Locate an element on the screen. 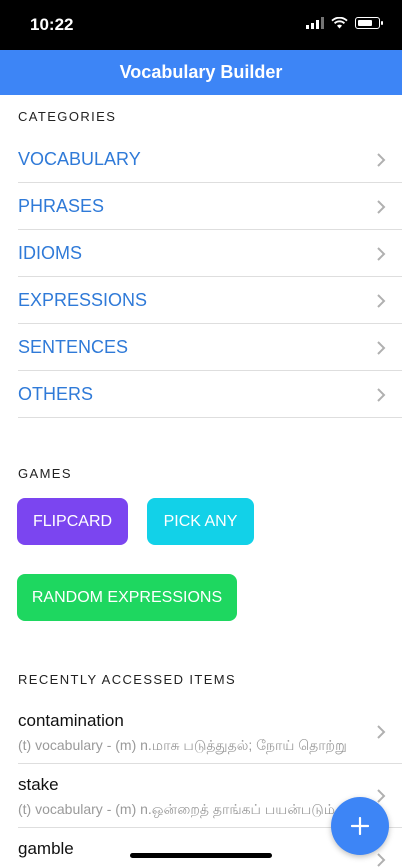  recent-item-title: stake is located at coordinates (38, 784).